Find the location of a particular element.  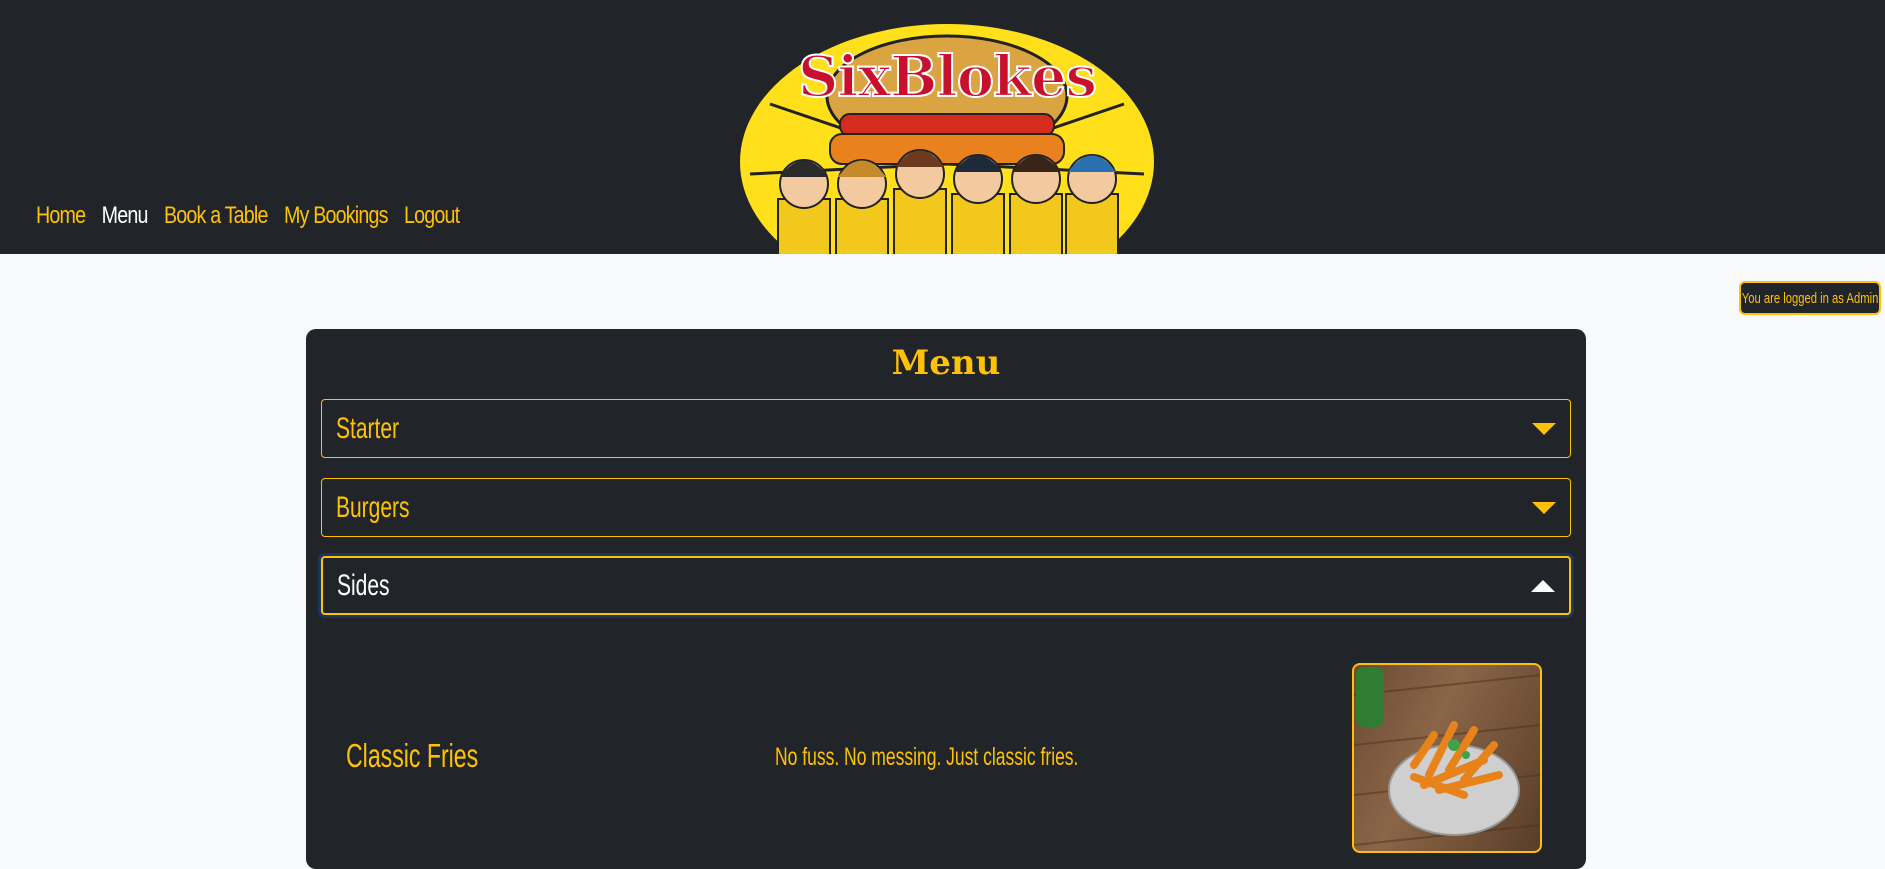

menu-item-name: Classic Fries is located at coordinates (412, 755).